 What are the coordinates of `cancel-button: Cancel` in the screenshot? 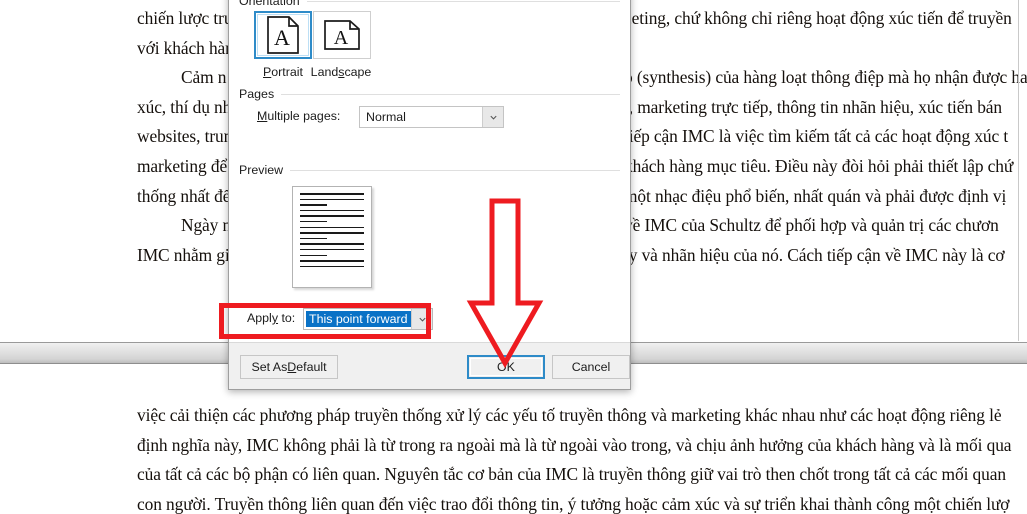 It's located at (591, 367).